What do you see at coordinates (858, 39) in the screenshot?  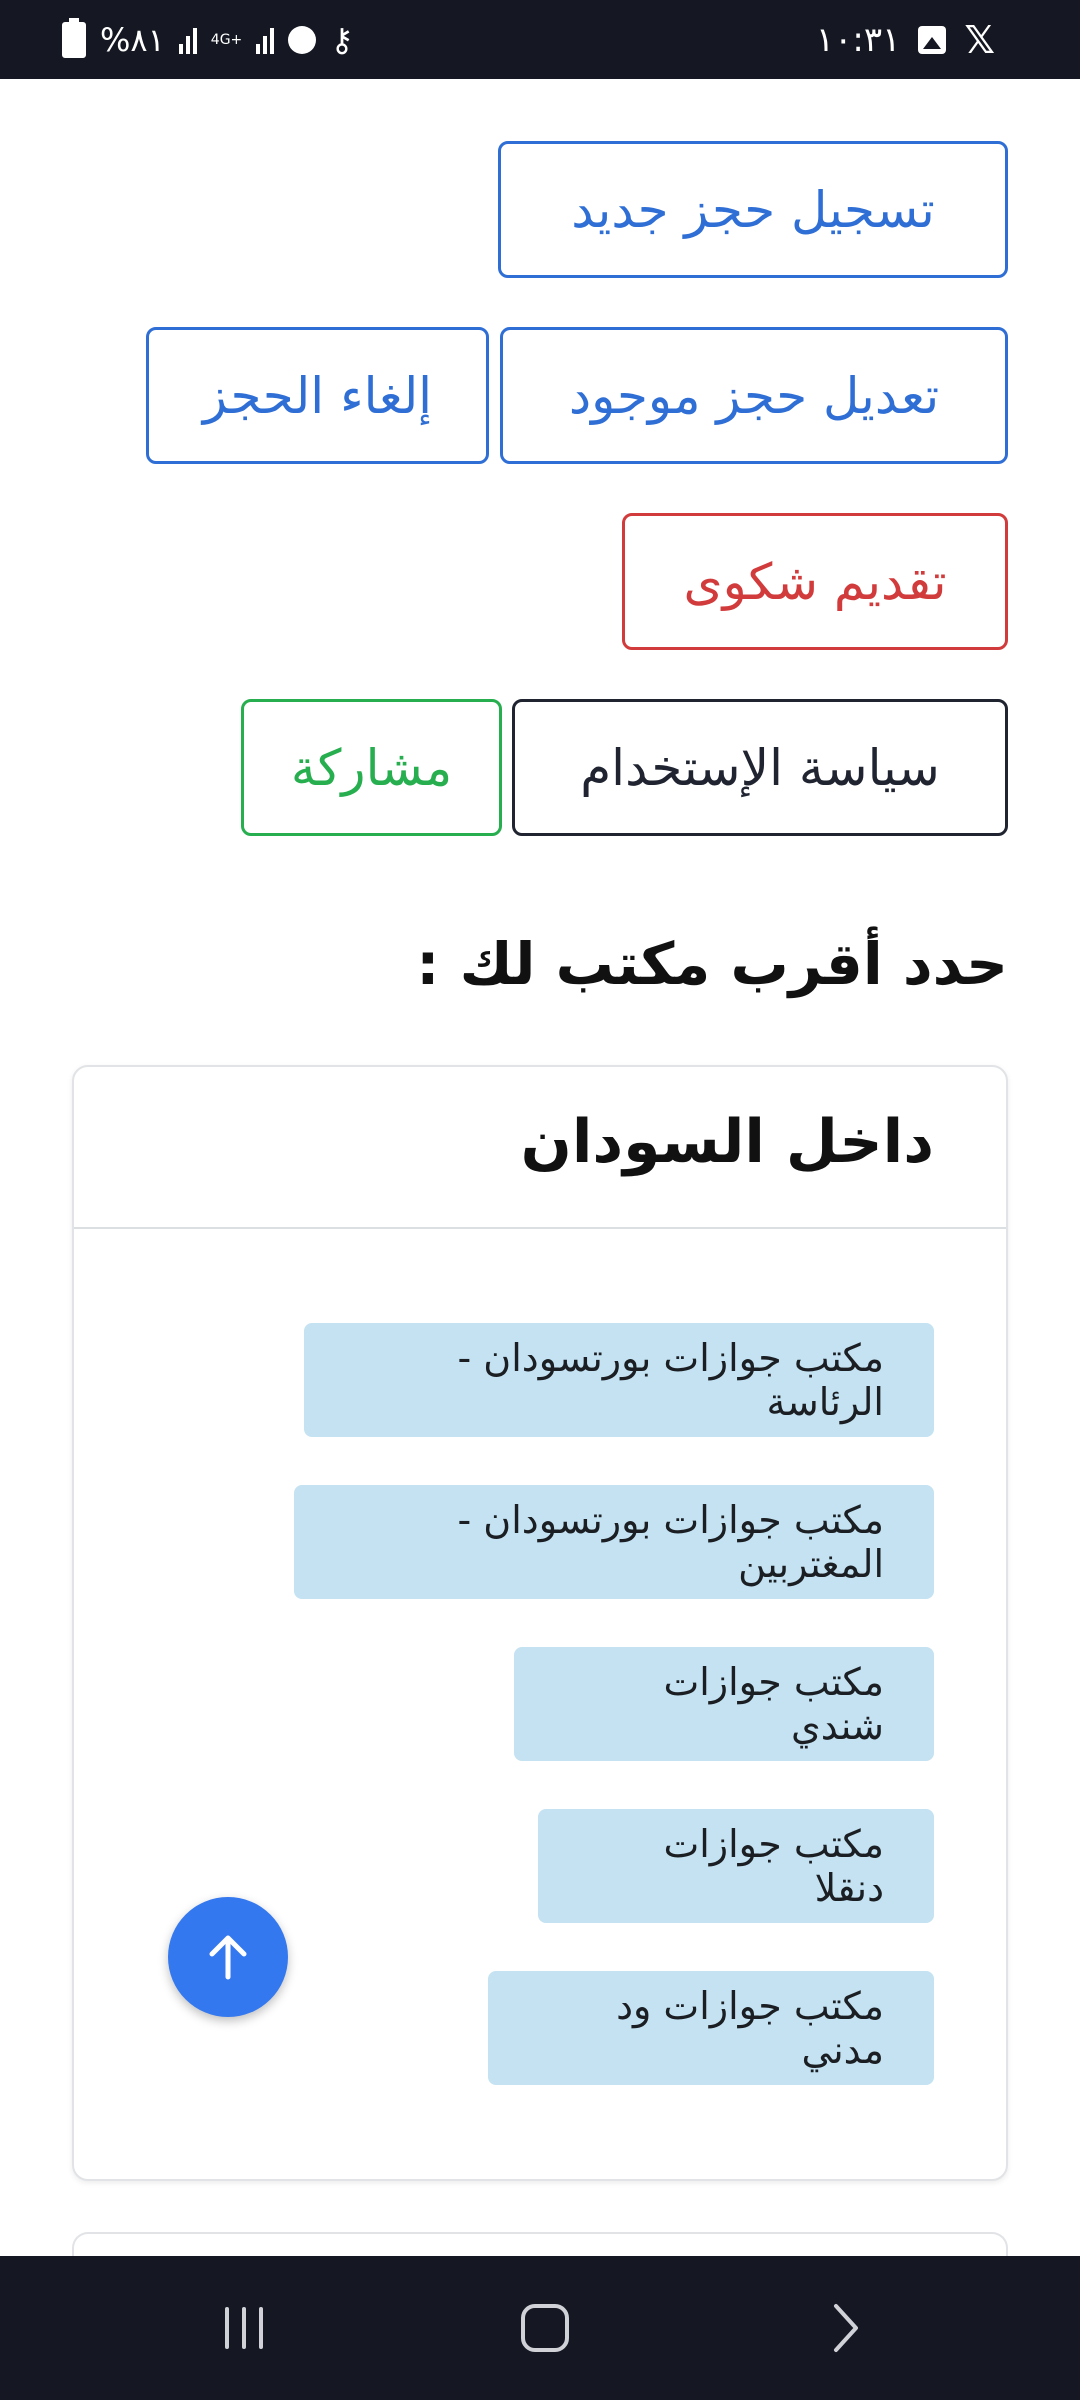 I see `clock: ١٠:٣١` at bounding box center [858, 39].